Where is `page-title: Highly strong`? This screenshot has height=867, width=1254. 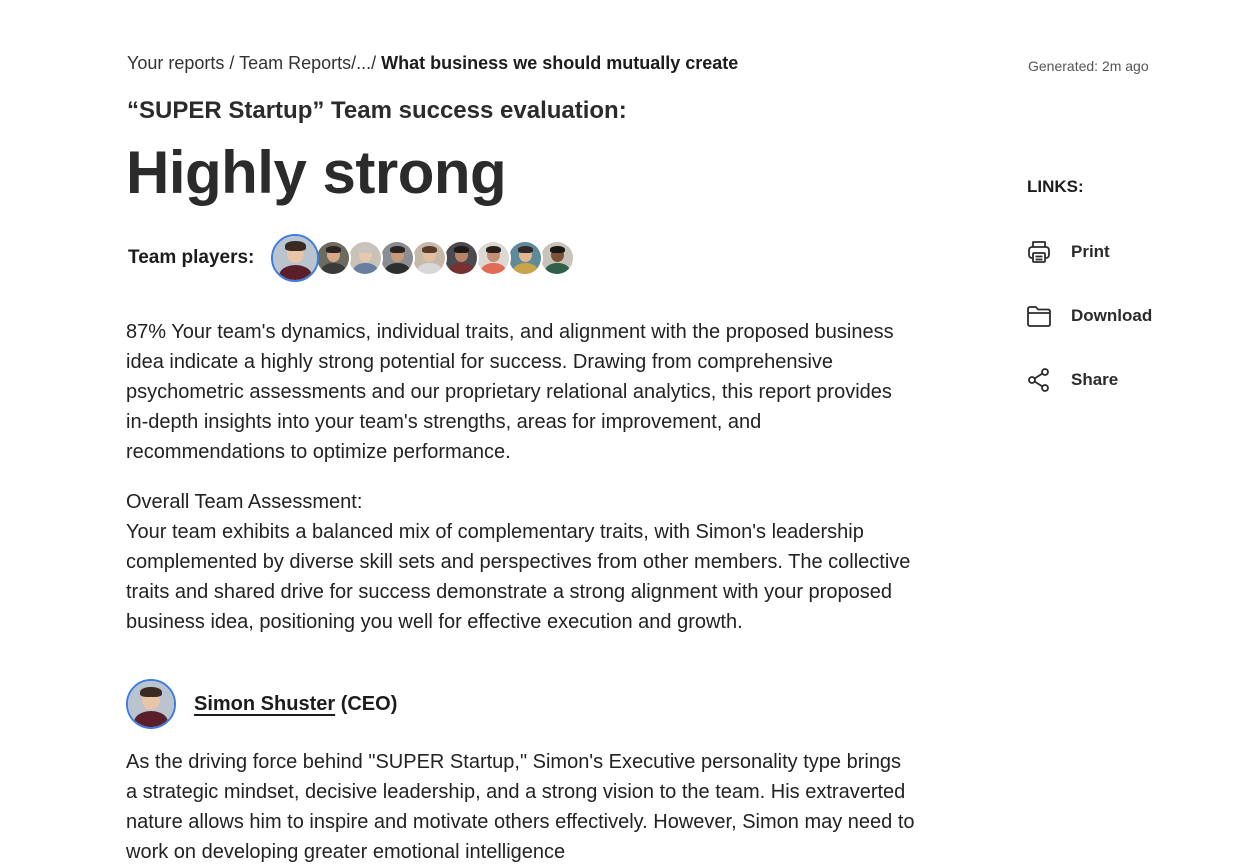 page-title: Highly strong is located at coordinates (316, 172).